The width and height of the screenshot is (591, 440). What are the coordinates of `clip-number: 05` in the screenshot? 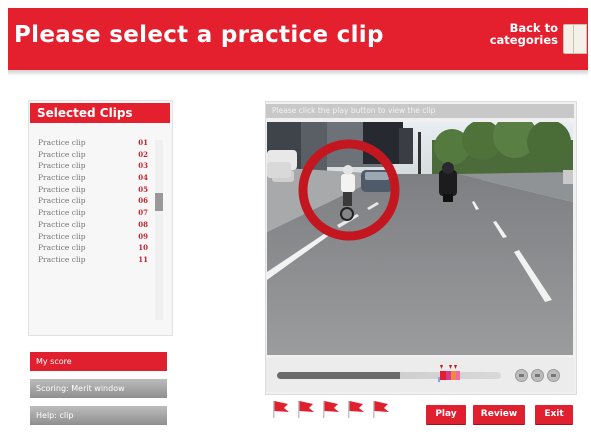 It's located at (143, 189).